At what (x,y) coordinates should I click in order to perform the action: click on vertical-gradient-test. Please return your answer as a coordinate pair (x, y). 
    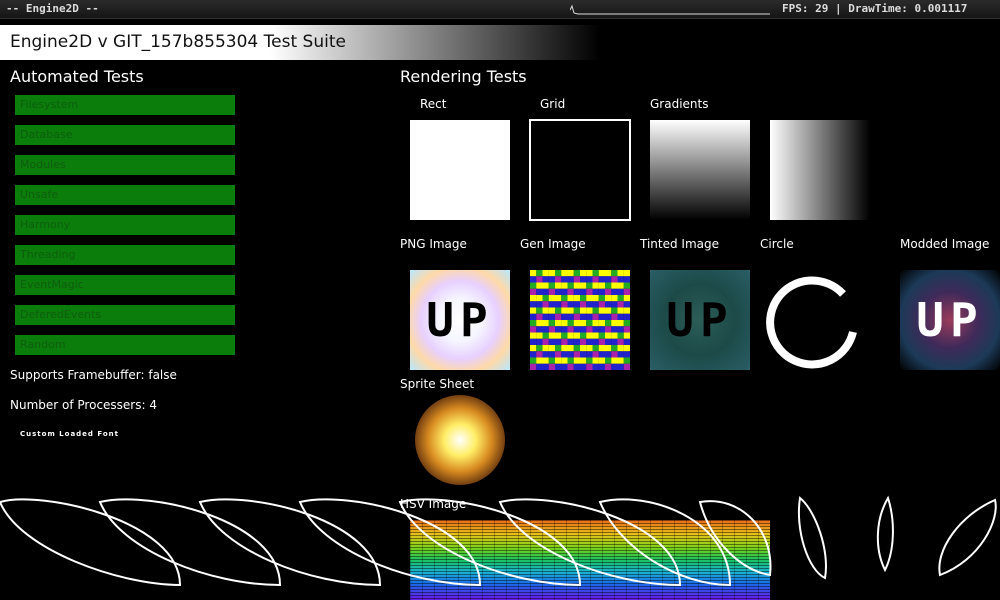
    Looking at the image, I should click on (700, 170).